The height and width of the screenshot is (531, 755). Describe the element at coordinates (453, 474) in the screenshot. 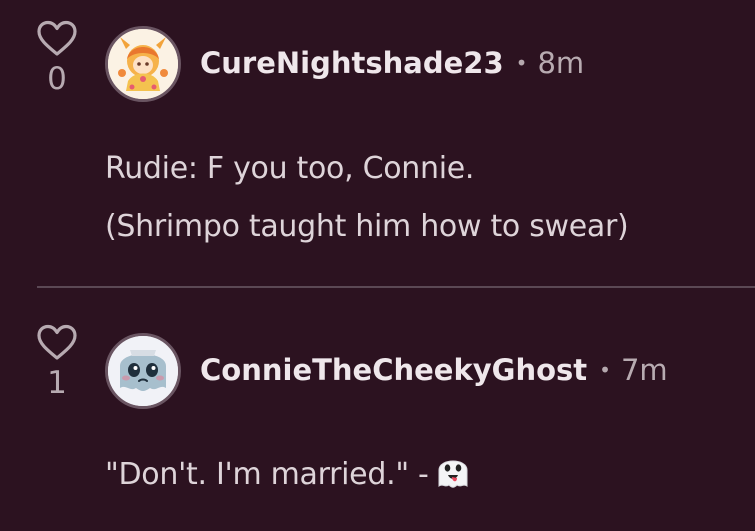

I see `ghost-emoji-icon` at that location.